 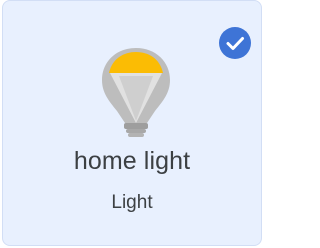 What do you see at coordinates (132, 202) in the screenshot?
I see `device-type-label: Light` at bounding box center [132, 202].